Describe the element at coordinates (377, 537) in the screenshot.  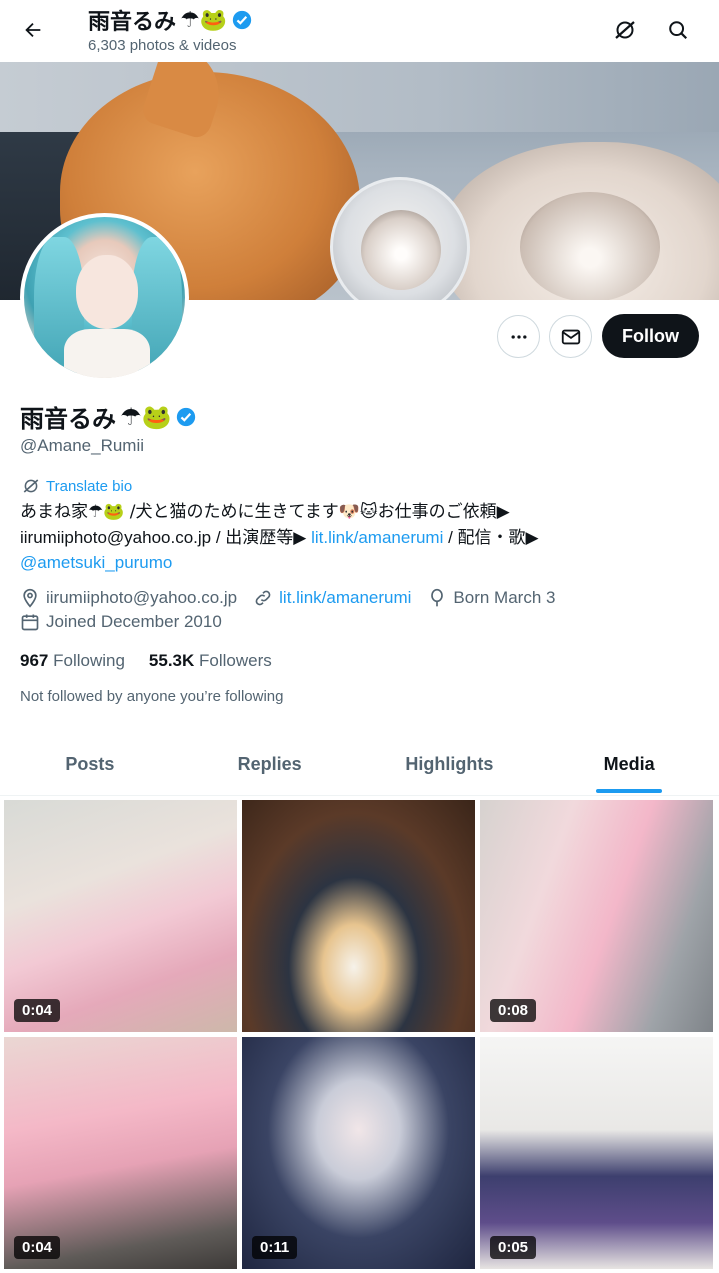
I see `bio-litlink-link: lit.link/amanerumi` at that location.